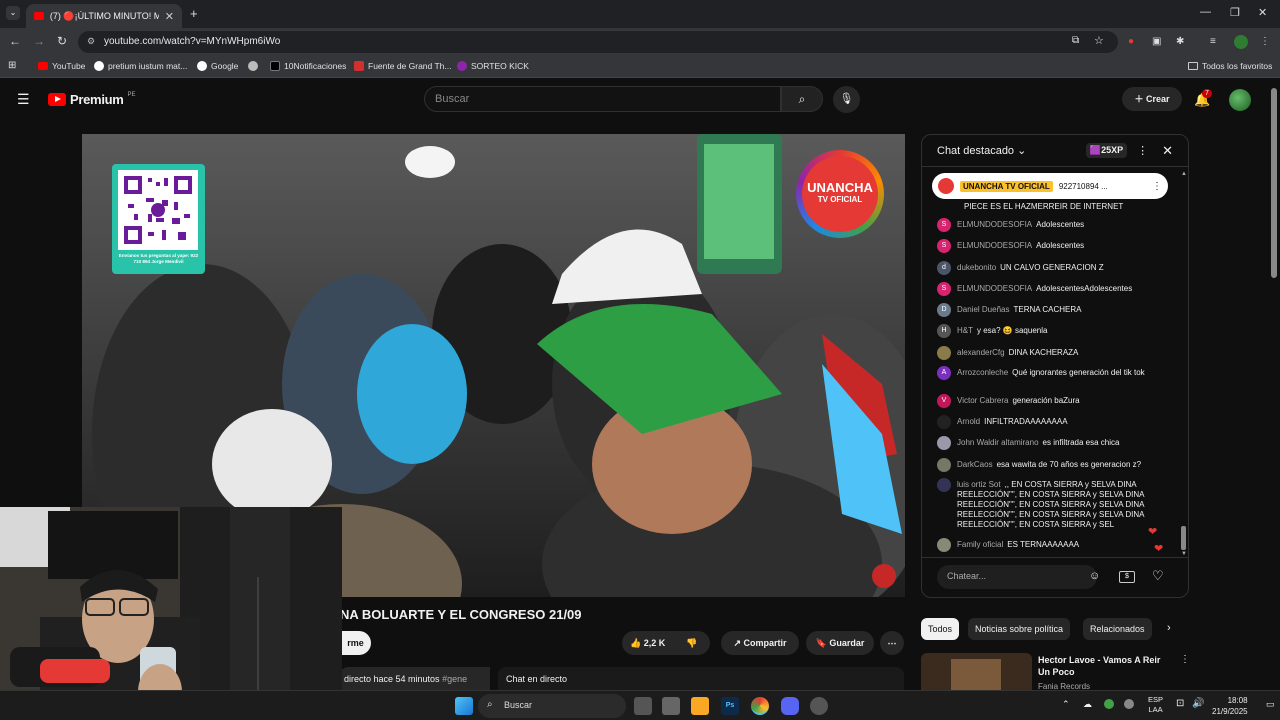 Image resolution: width=1280 pixels, height=720 pixels. Describe the element at coordinates (1169, 628) in the screenshot. I see `chips-next-icon: ›` at that location.